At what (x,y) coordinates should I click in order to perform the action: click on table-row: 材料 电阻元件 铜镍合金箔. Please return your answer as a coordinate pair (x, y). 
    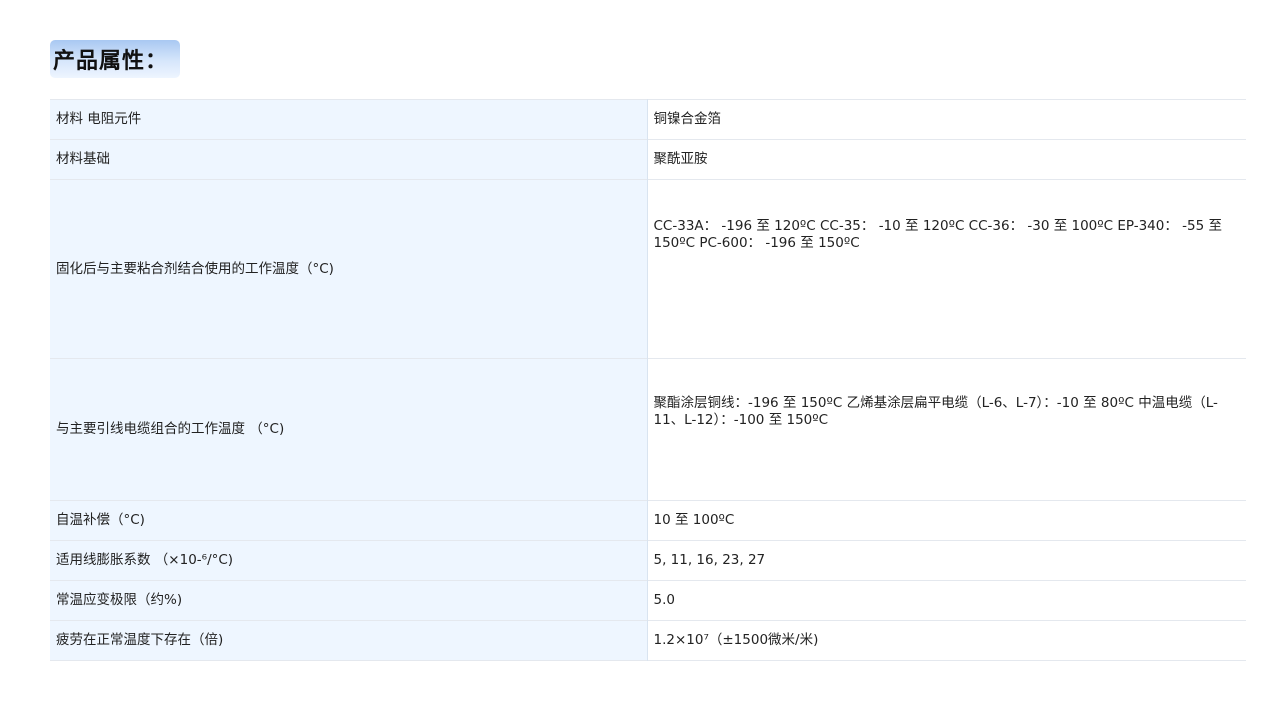
    Looking at the image, I should click on (648, 119).